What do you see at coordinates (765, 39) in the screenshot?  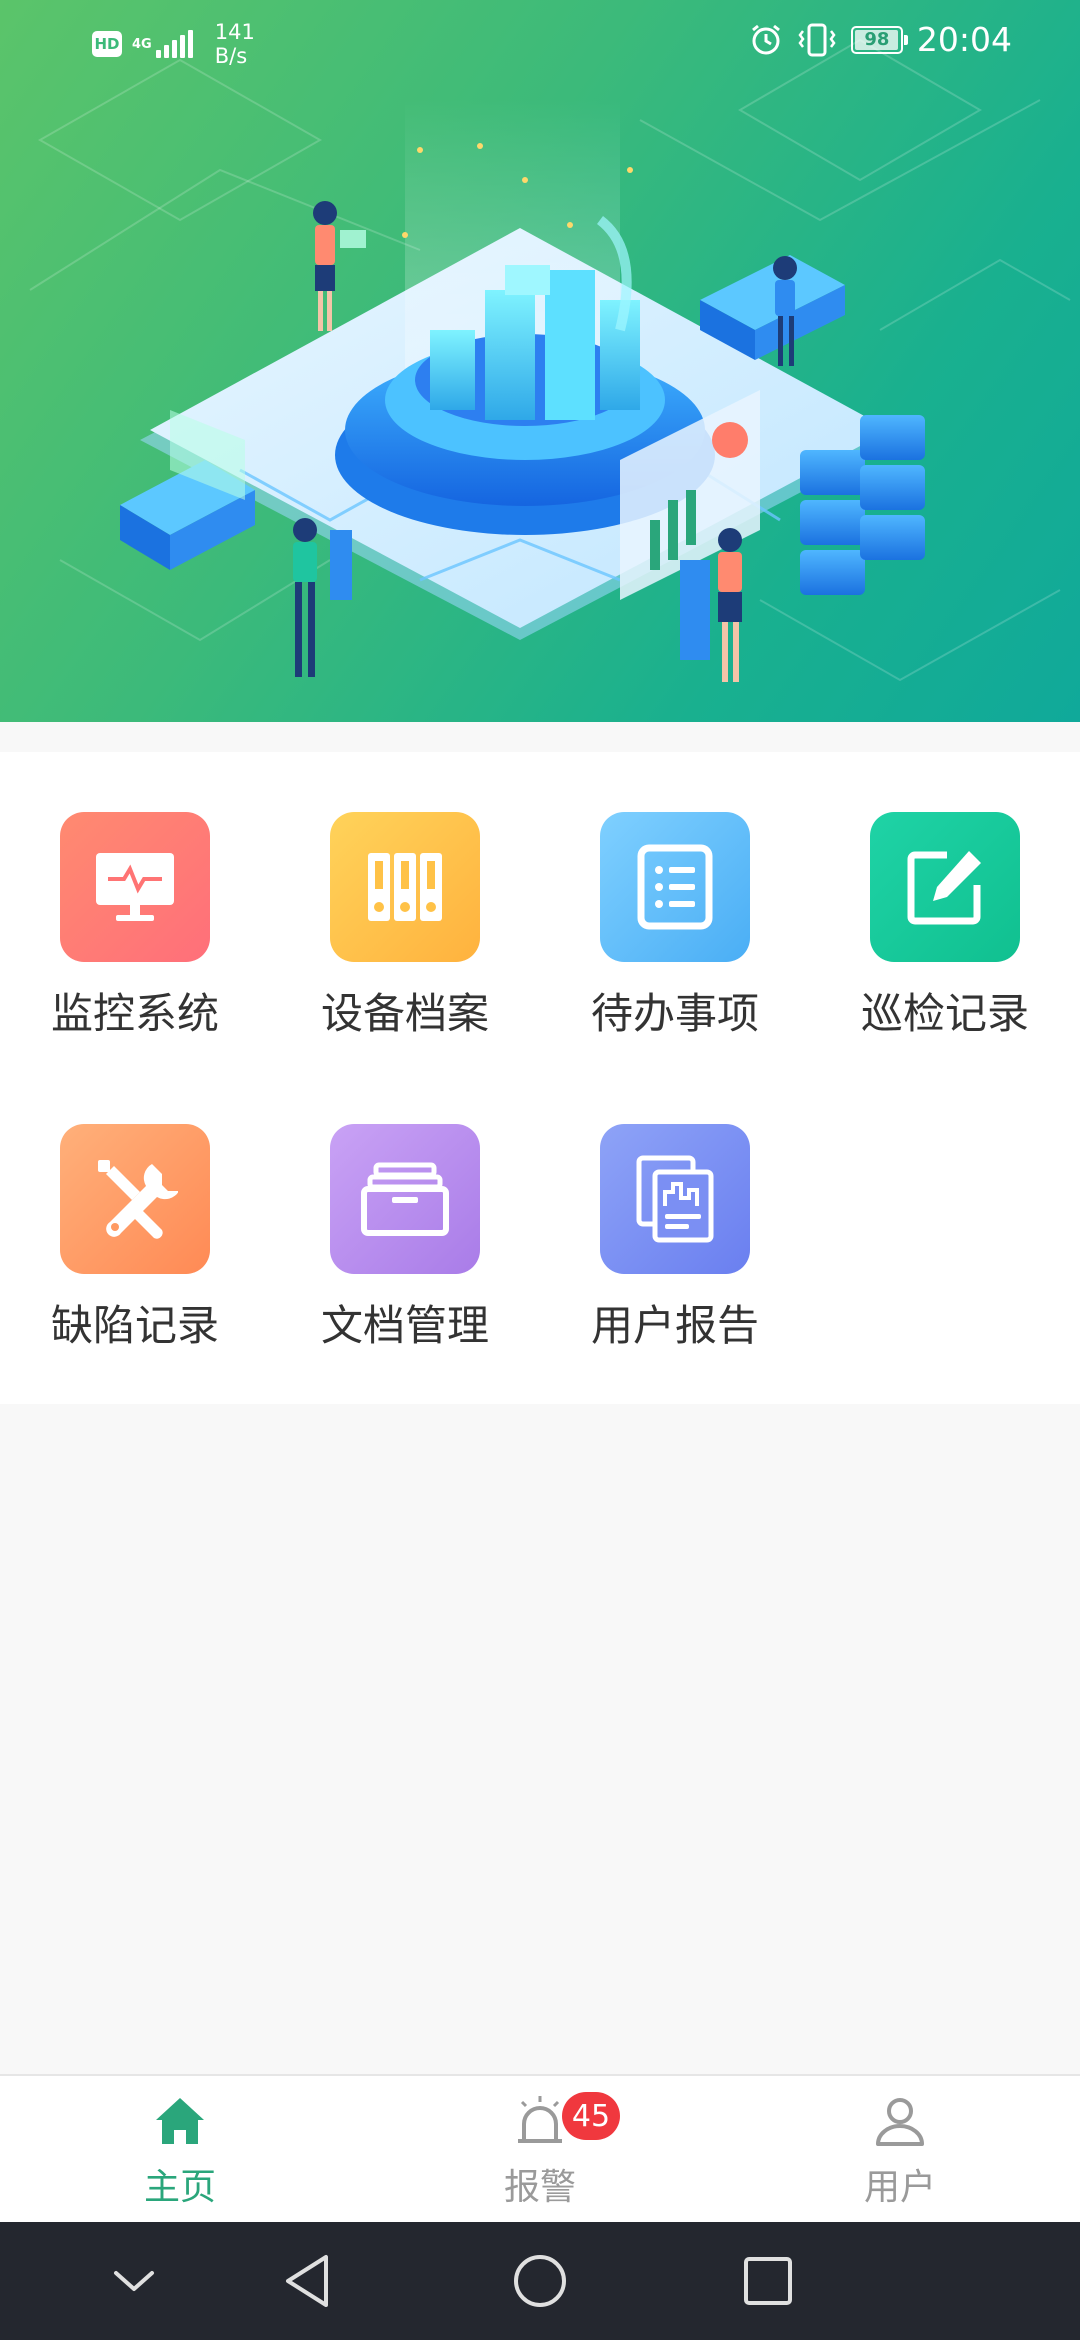 I see `alarm-icon` at bounding box center [765, 39].